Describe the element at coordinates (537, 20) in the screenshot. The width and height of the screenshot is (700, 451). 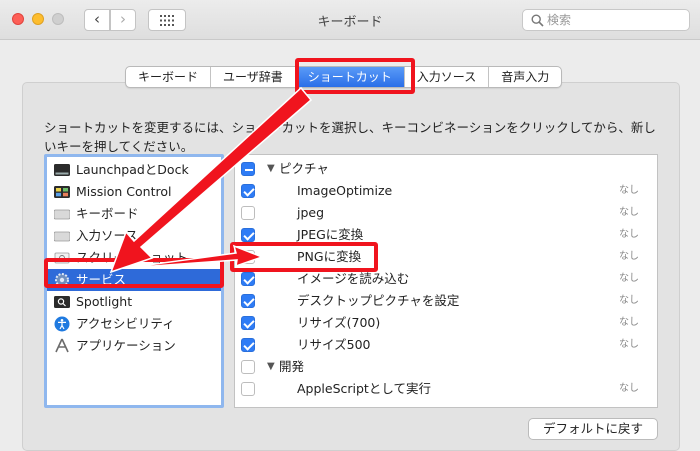
I see `search-icon` at that location.